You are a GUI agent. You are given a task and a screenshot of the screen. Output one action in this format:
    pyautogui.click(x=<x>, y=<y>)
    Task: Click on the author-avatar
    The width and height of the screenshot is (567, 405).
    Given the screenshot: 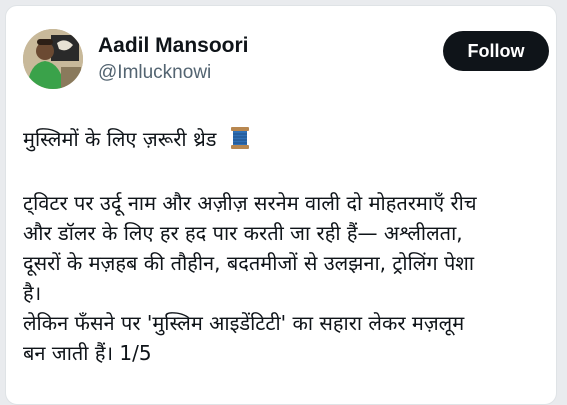 What is the action you would take?
    pyautogui.click(x=53, y=59)
    